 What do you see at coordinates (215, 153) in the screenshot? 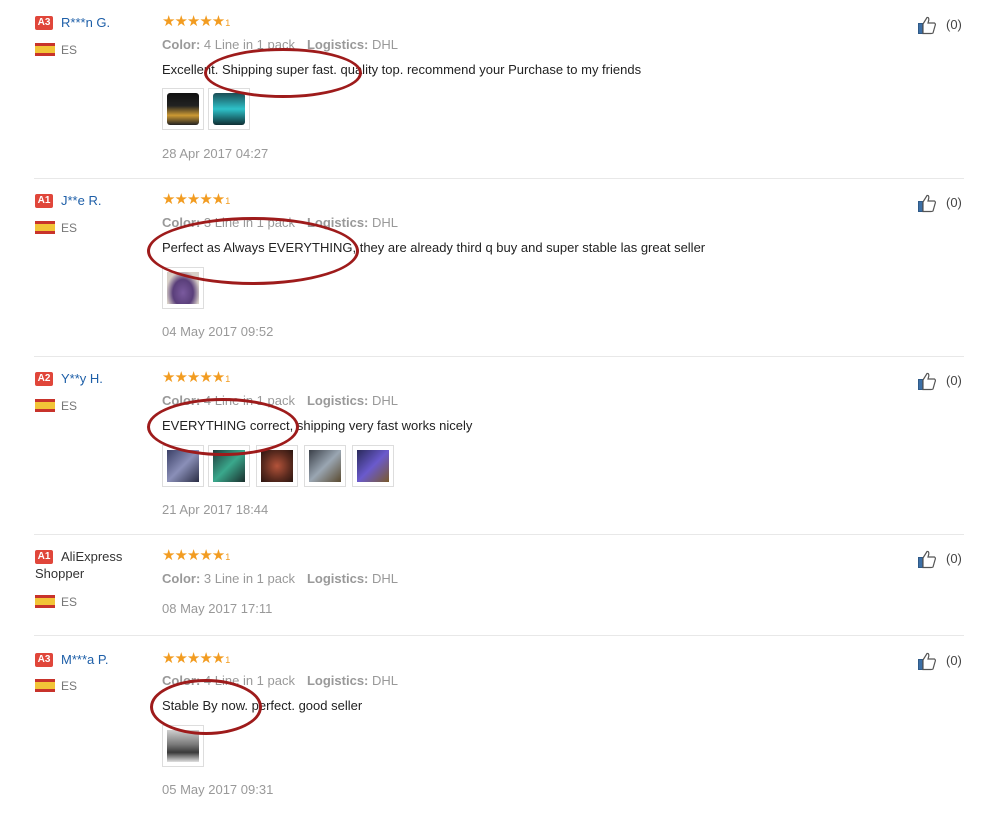
I see `review-date: 28 Apr 2017 04:27` at bounding box center [215, 153].